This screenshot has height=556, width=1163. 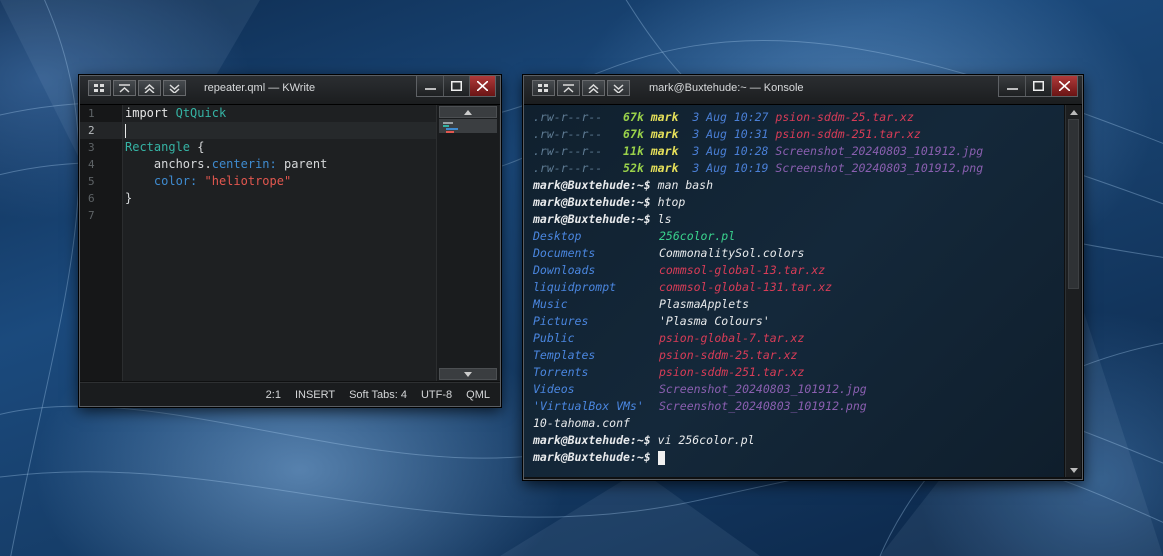 What do you see at coordinates (279, 198) in the screenshot?
I see `code-line: }` at bounding box center [279, 198].